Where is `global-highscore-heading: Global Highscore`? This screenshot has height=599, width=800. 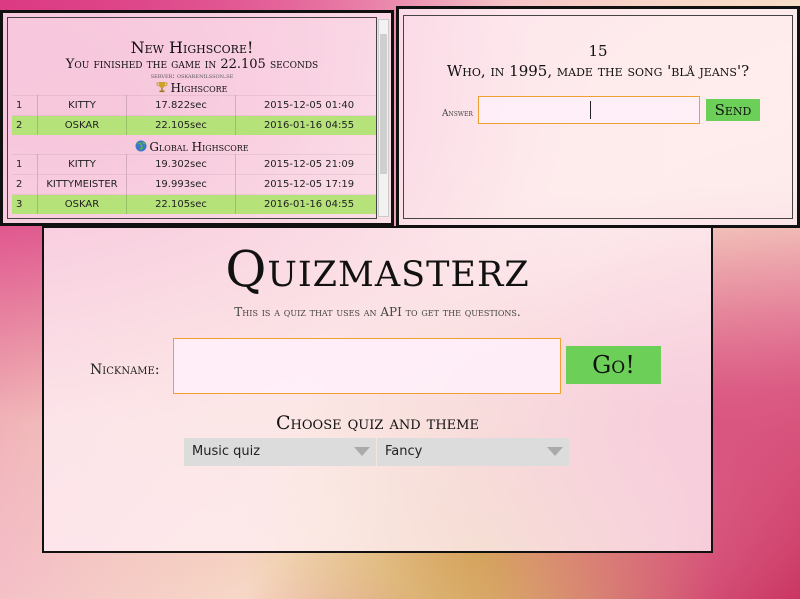 global-highscore-heading: Global Highscore is located at coordinates (192, 147).